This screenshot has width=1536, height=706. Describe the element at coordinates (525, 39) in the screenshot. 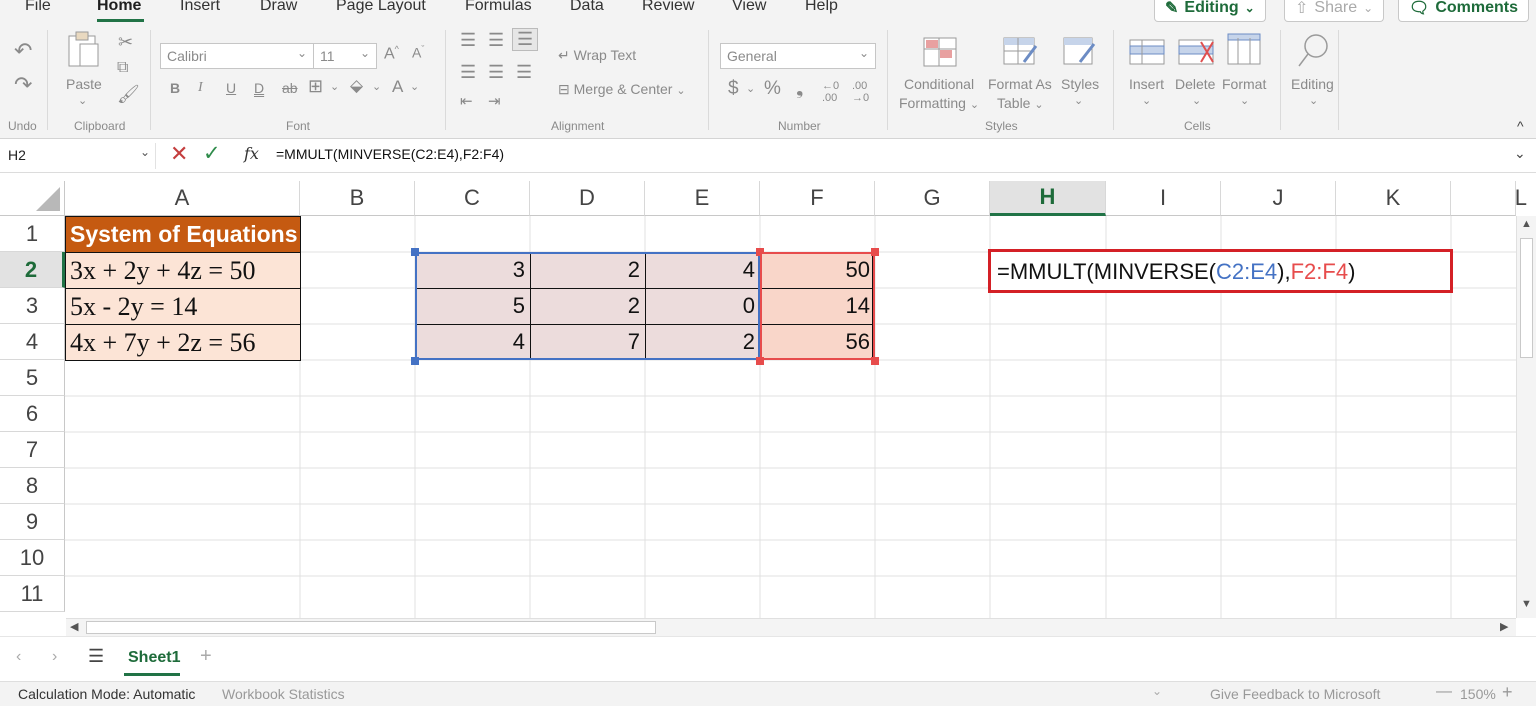

I see `align-bottom-icon: ☰` at that location.